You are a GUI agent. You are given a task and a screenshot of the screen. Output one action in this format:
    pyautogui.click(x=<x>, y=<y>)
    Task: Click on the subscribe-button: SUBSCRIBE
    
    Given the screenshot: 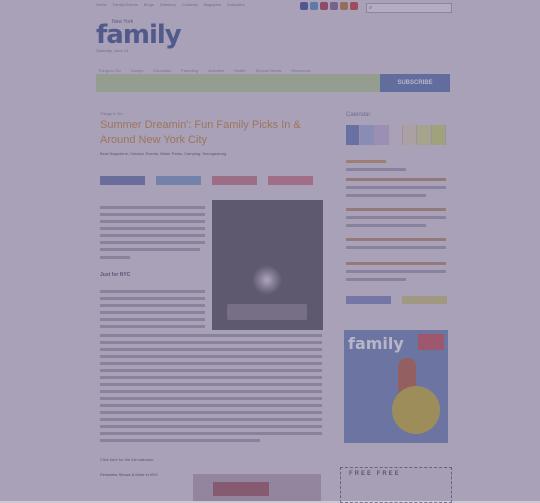 What is the action you would take?
    pyautogui.click(x=415, y=83)
    